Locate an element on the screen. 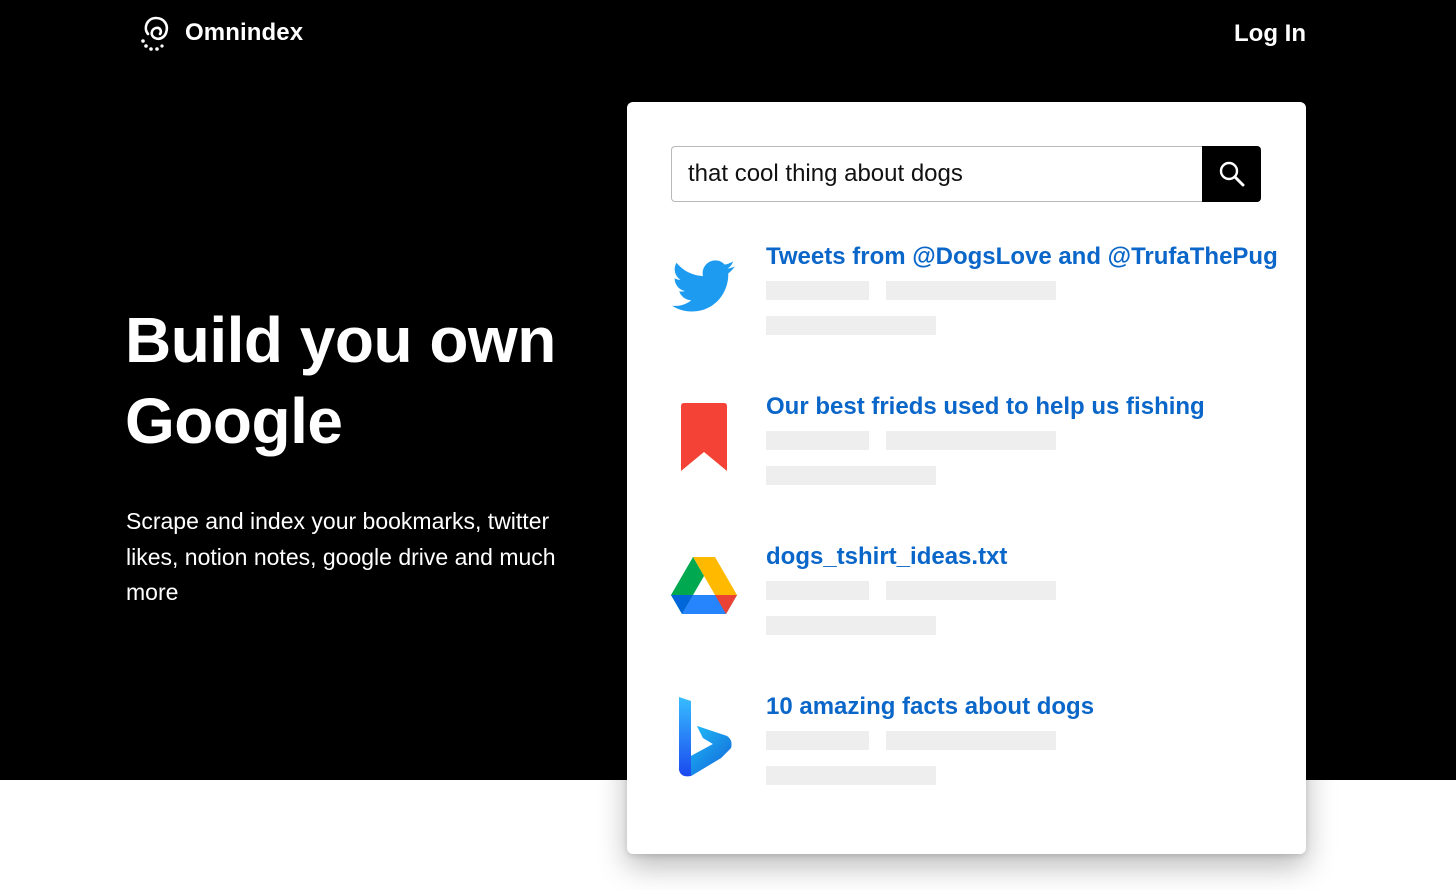 The width and height of the screenshot is (1456, 890). search-input is located at coordinates (937, 174).